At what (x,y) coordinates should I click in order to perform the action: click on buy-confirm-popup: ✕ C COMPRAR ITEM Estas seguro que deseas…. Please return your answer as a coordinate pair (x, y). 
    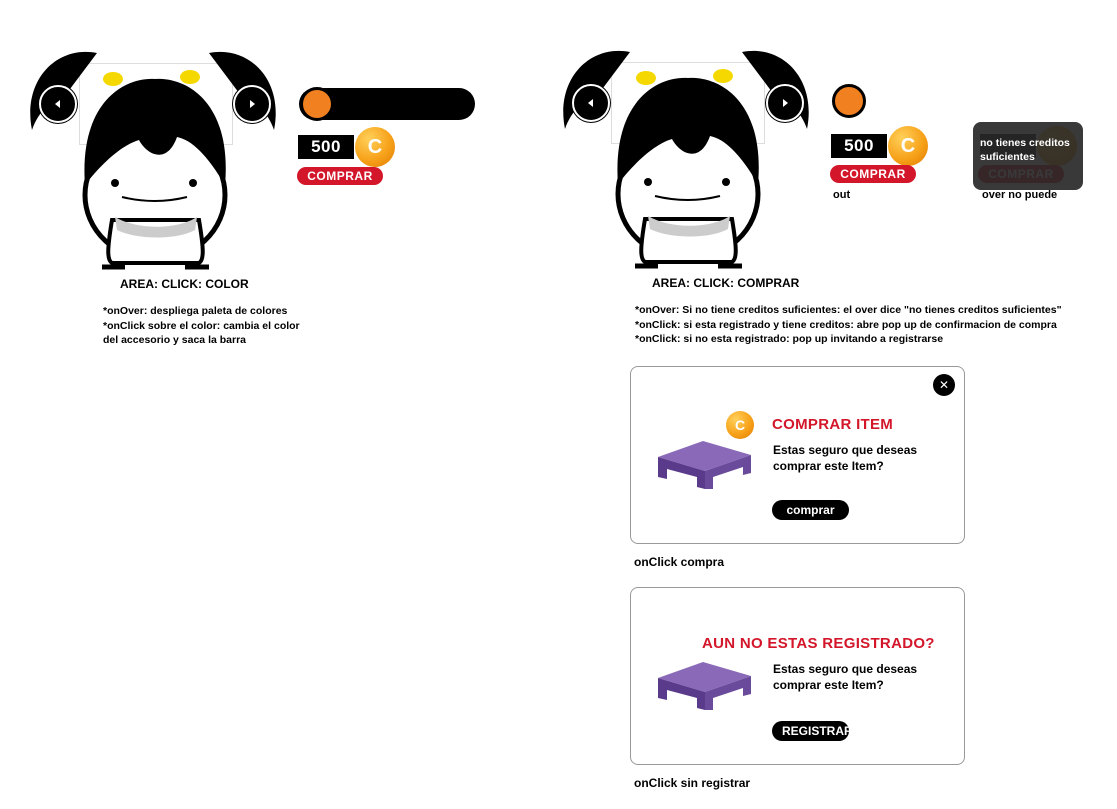
    Looking at the image, I should click on (797, 455).